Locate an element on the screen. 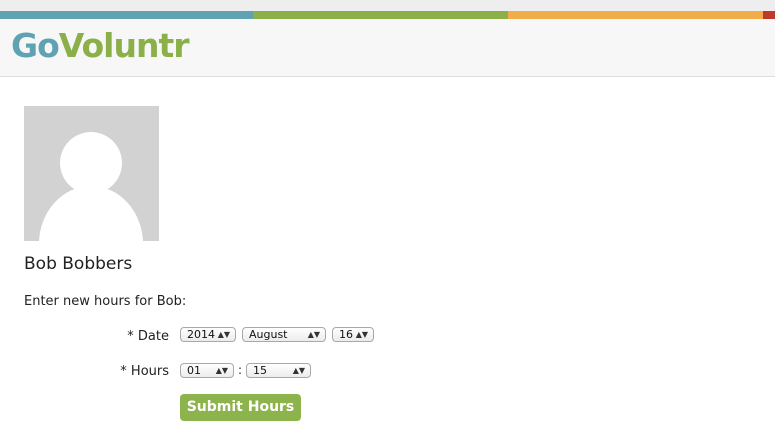 The image size is (775, 441). govoluntr-logo: GoVoluntr is located at coordinates (100, 46).